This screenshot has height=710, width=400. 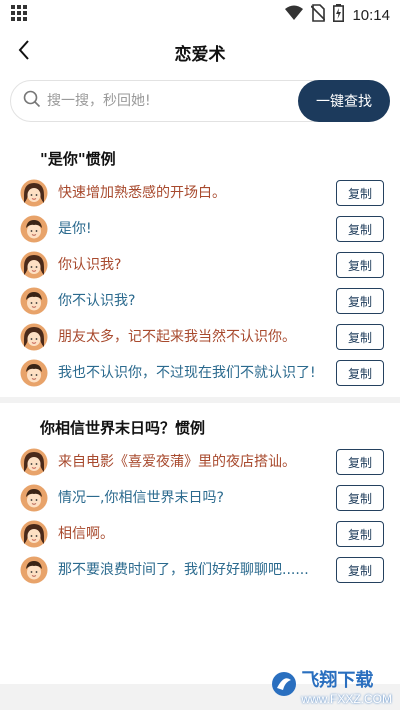 I want to click on status-right: 10:14, so click(x=337, y=15).